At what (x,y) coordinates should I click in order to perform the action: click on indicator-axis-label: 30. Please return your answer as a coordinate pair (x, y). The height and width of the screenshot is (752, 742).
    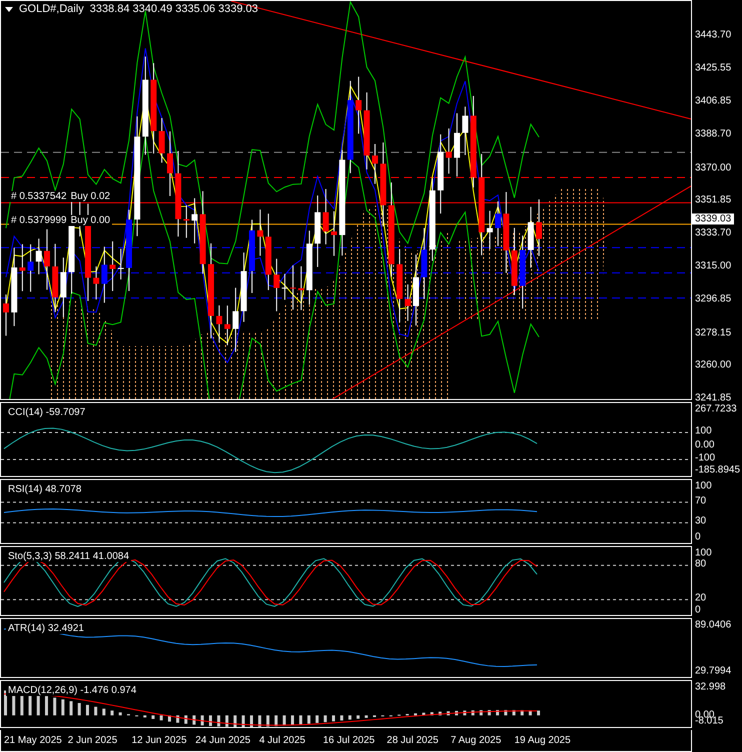
    Looking at the image, I should click on (700, 521).